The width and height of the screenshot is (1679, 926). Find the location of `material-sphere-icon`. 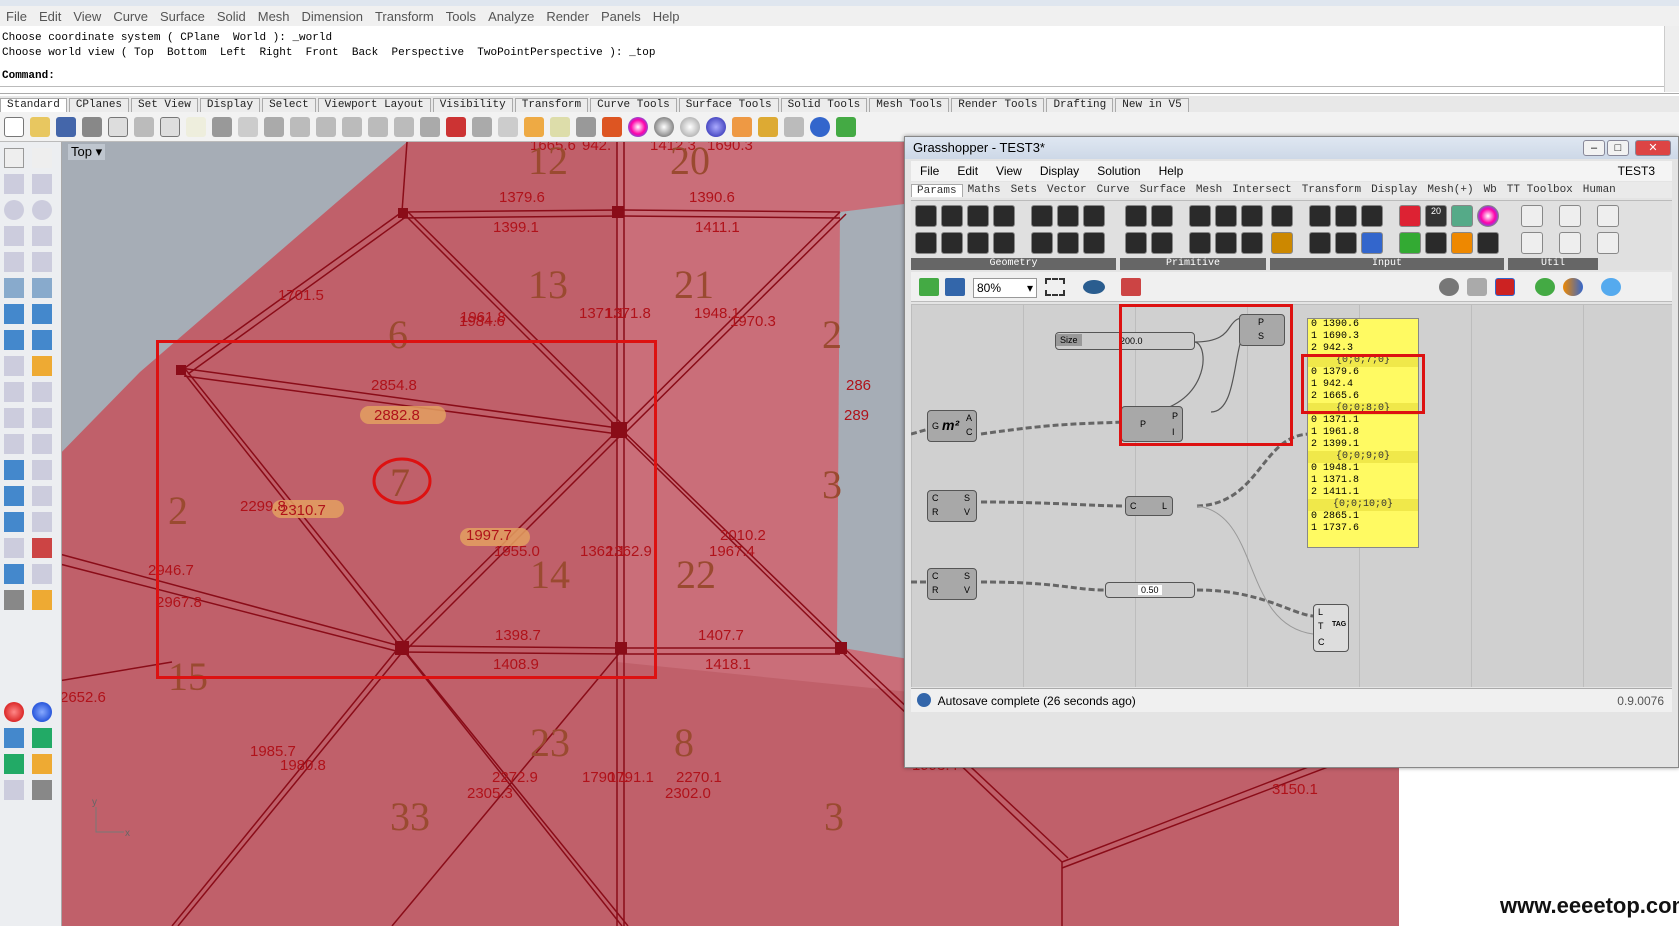

material-sphere-icon is located at coordinates (42, 712).